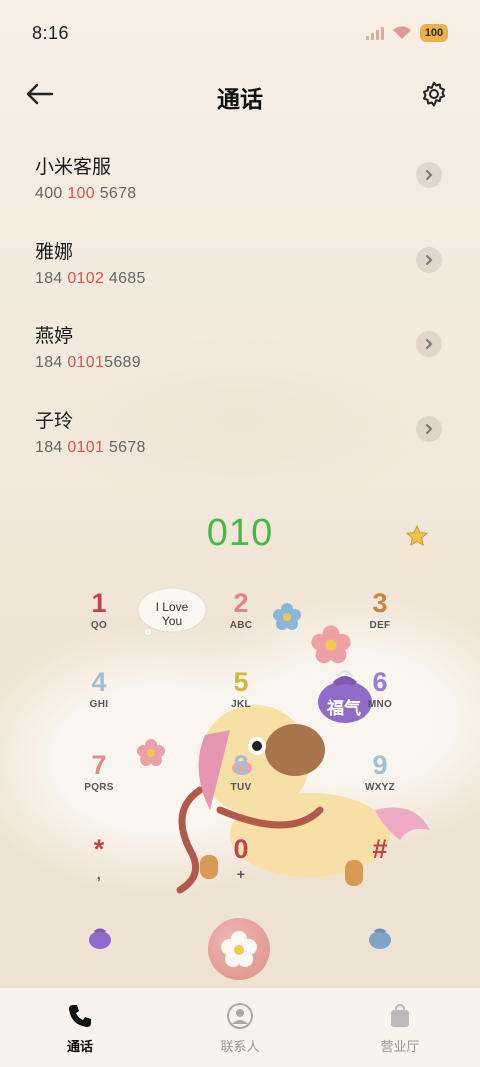 This screenshot has width=480, height=1067. What do you see at coordinates (240, 263) in the screenshot?
I see `contact-row: 雅娜 184 0102 4685` at bounding box center [240, 263].